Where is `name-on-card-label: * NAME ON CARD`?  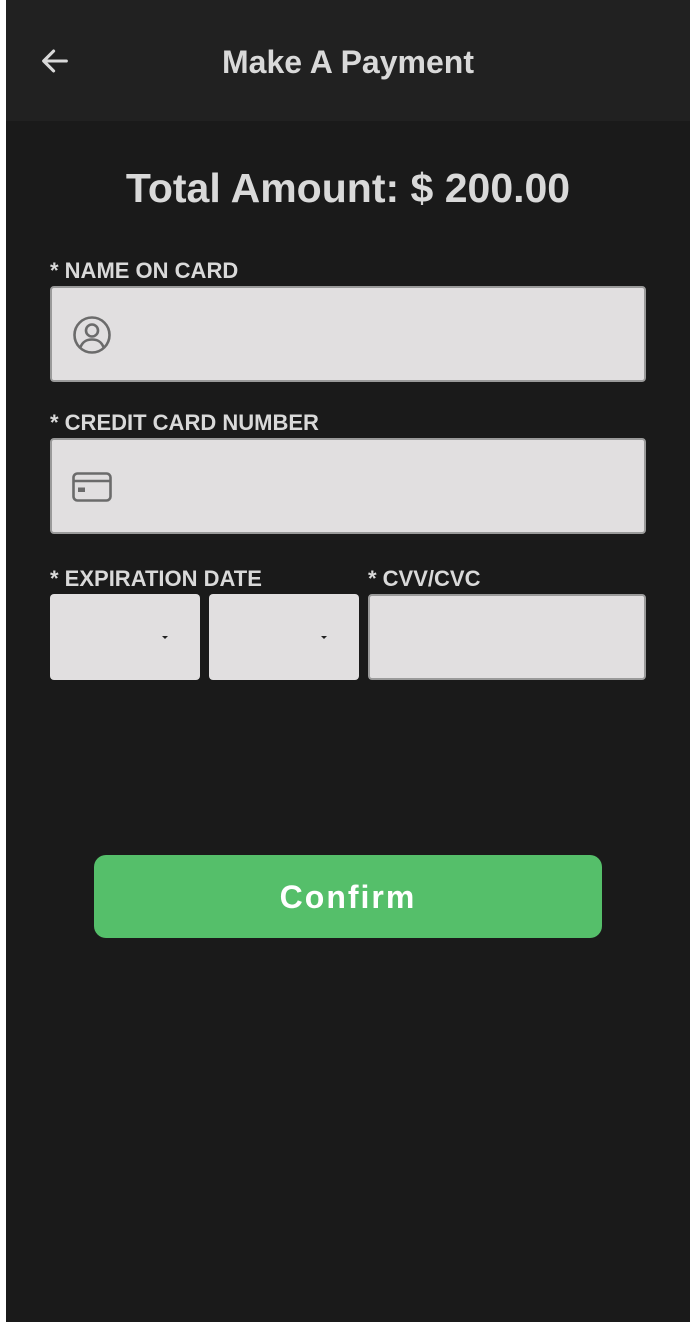 name-on-card-label: * NAME ON CARD is located at coordinates (144, 270).